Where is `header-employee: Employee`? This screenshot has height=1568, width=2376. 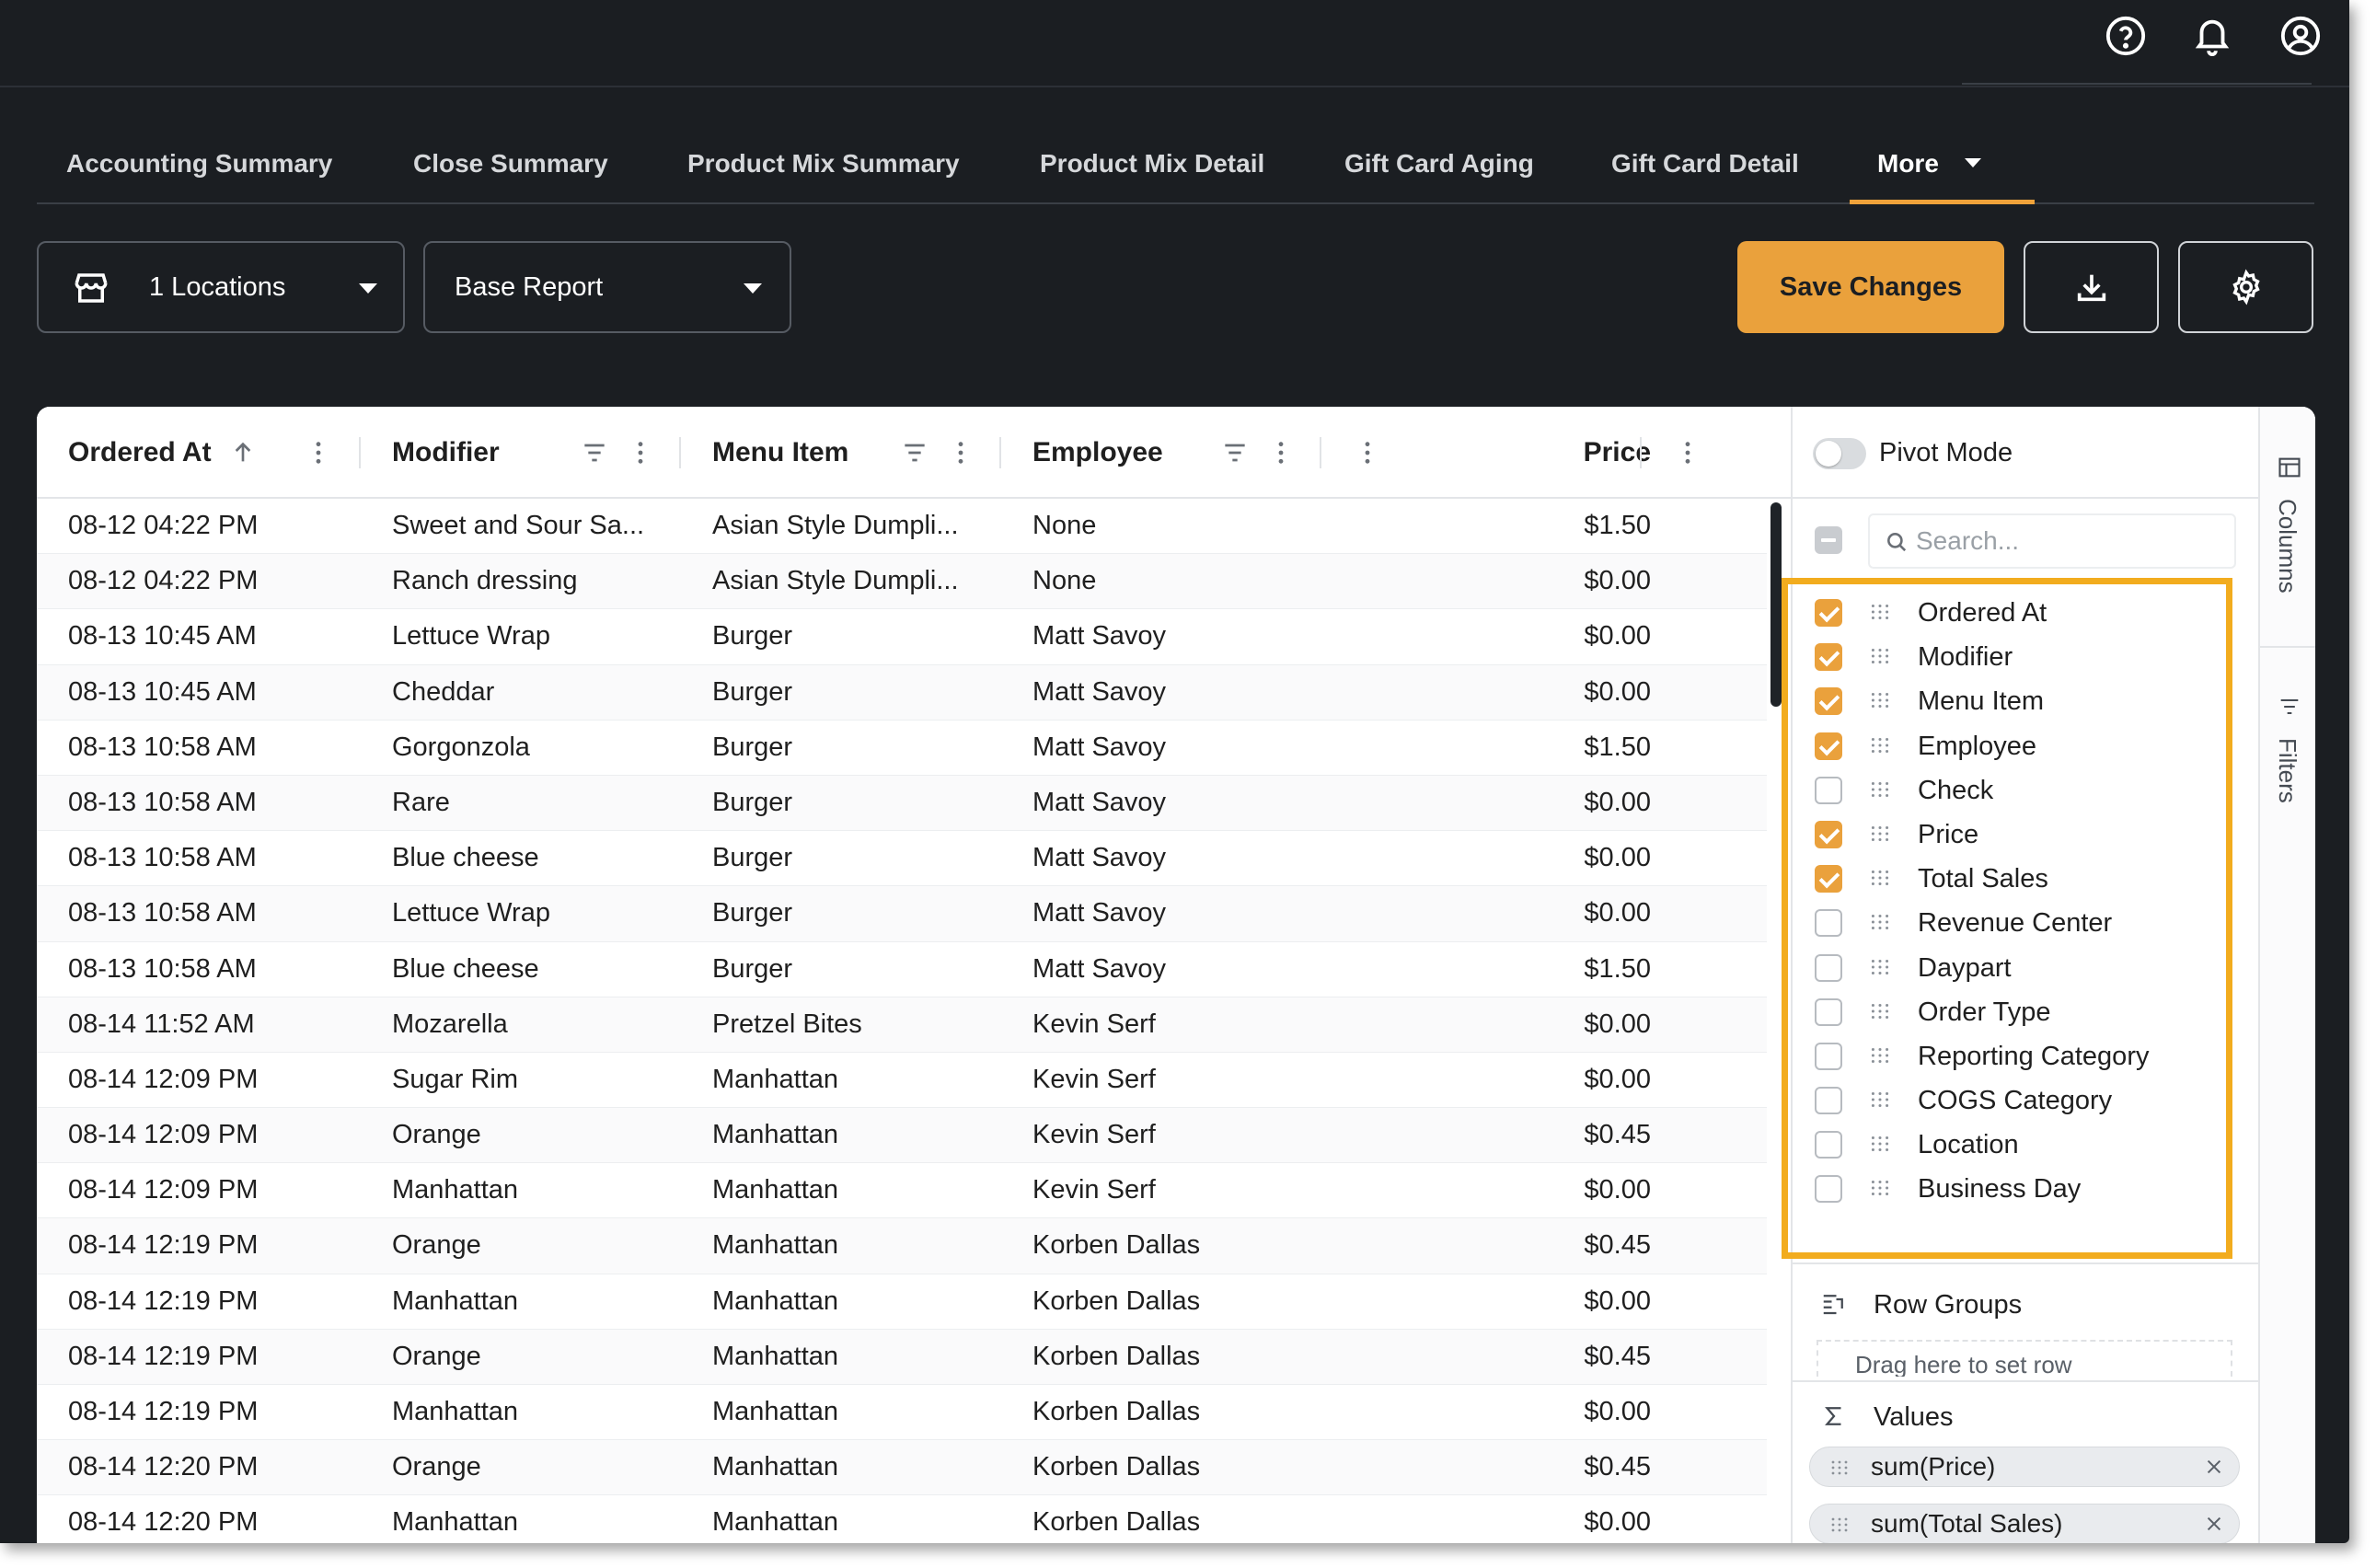
header-employee: Employee is located at coordinates (1097, 453).